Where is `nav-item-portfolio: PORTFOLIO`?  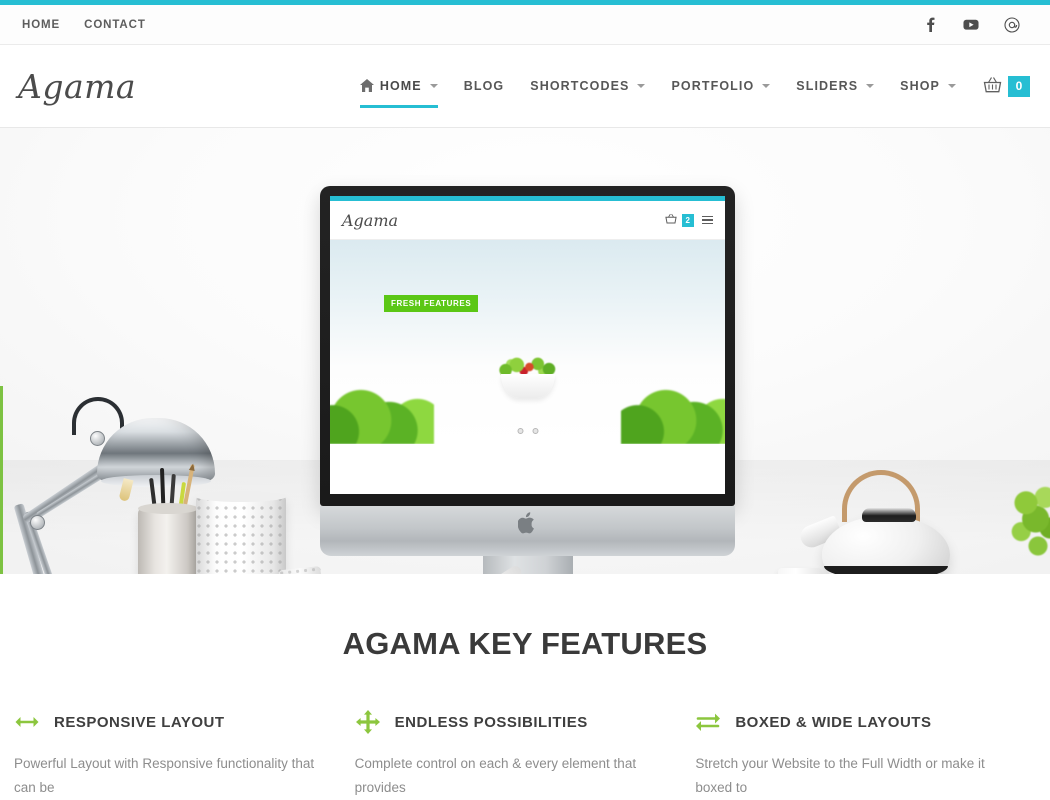
nav-item-portfolio: PORTFOLIO is located at coordinates (720, 86).